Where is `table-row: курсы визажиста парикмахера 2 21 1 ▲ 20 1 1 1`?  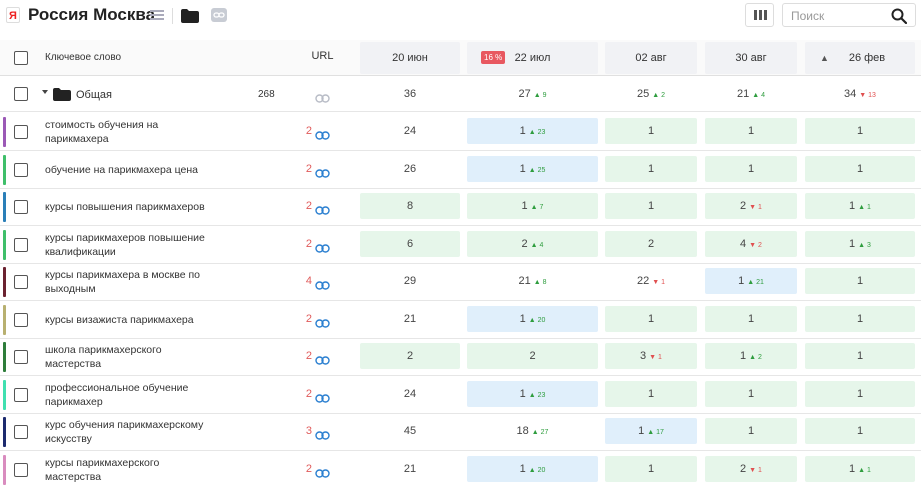
table-row: курсы визажиста парикмахера 2 21 1 ▲ 20 1 1 1 is located at coordinates (460, 320).